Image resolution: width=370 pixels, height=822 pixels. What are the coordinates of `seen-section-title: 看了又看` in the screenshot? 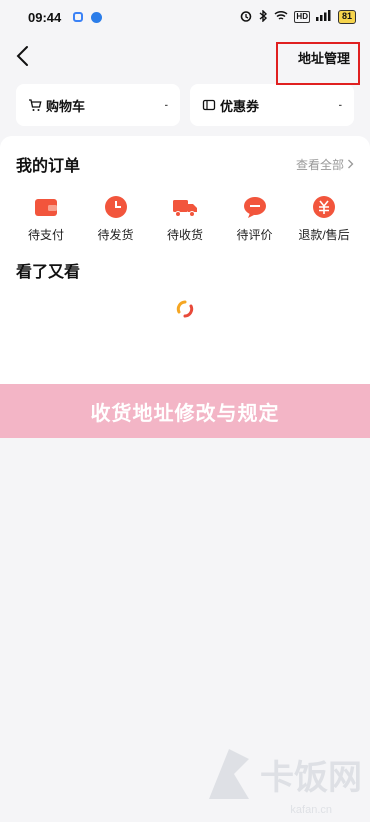 It's located at (48, 272).